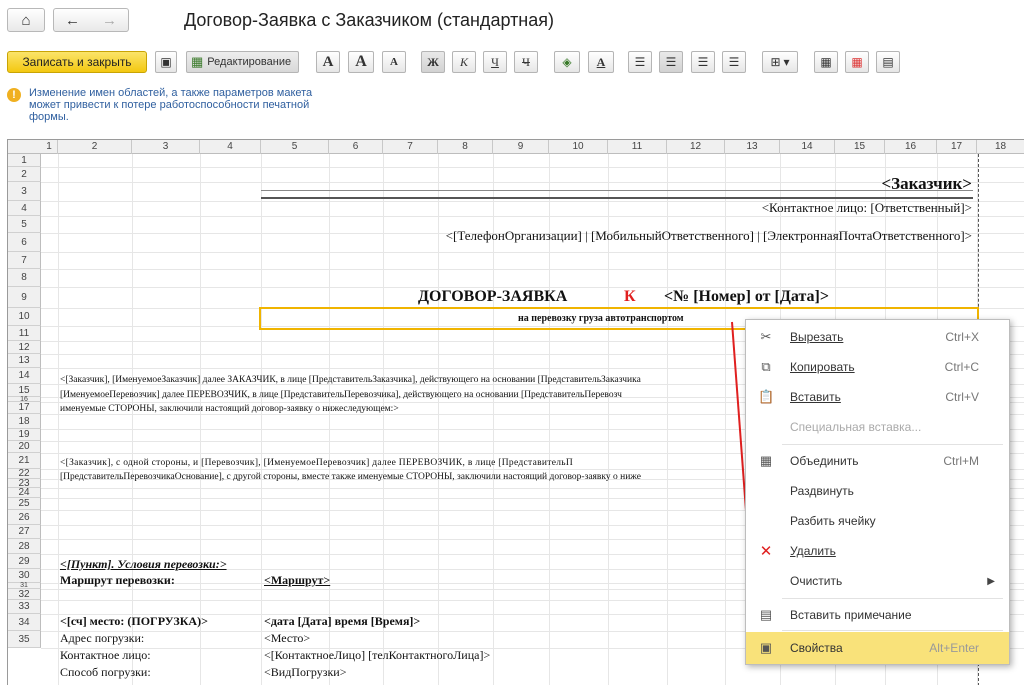 The image size is (1024, 685). What do you see at coordinates (991, 581) in the screenshot?
I see `submenu-arrow-icon: ▶` at bounding box center [991, 581].